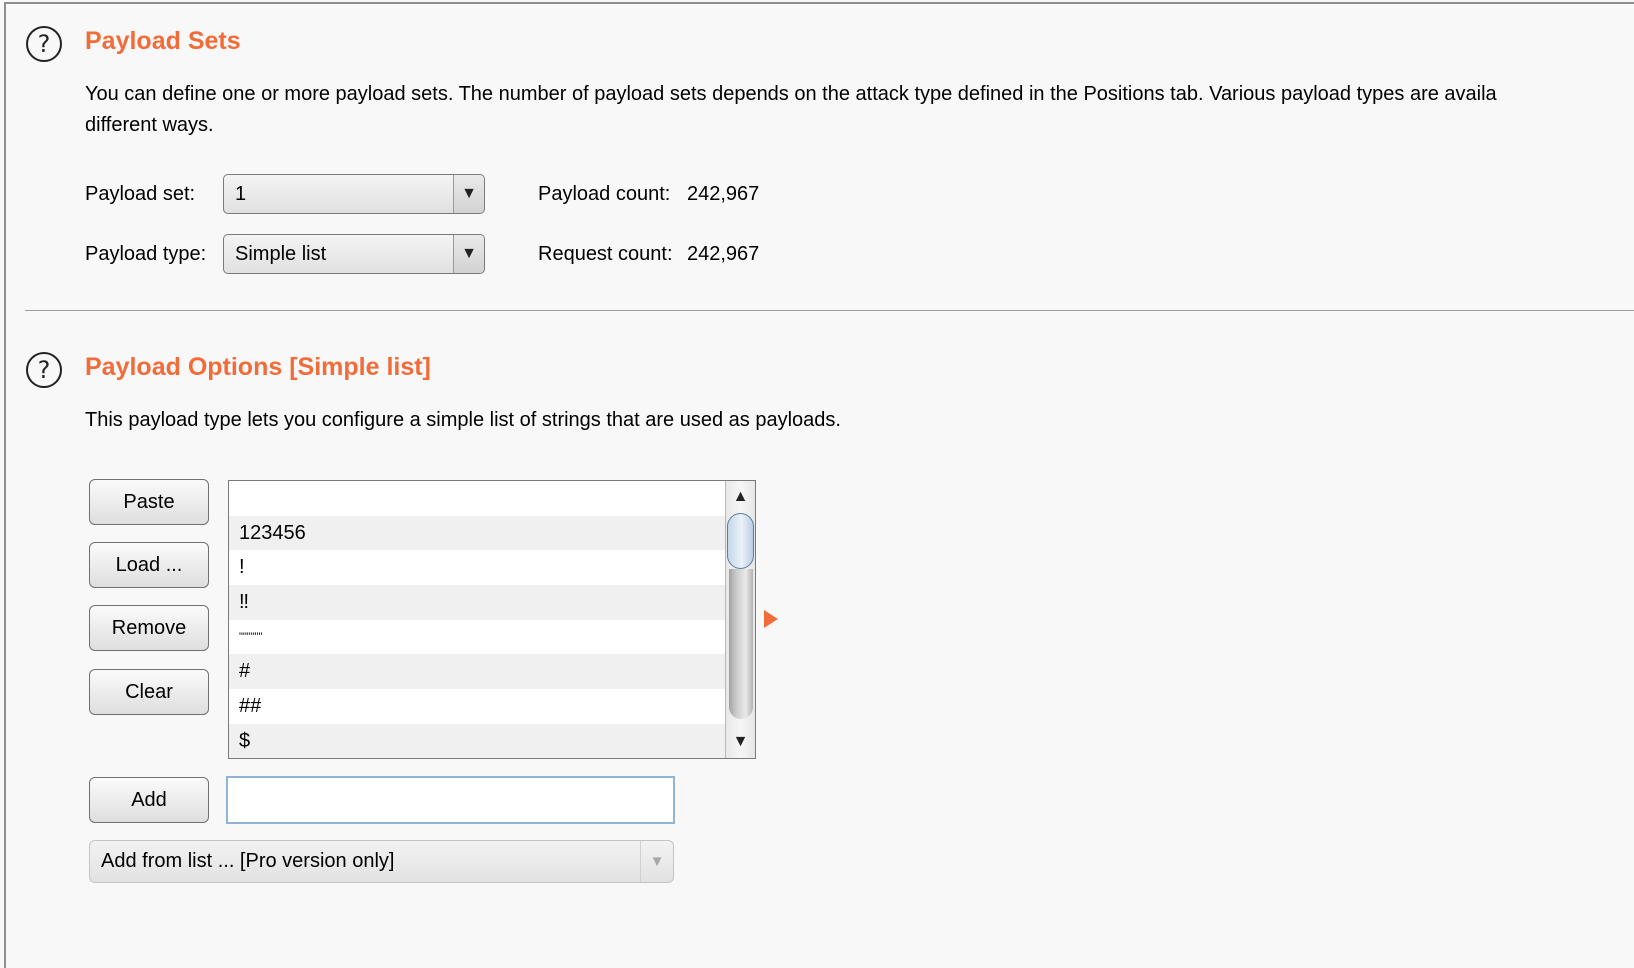 The width and height of the screenshot is (1634, 968). Describe the element at coordinates (354, 254) in the screenshot. I see `payload-type-select: Simple list ▼` at that location.